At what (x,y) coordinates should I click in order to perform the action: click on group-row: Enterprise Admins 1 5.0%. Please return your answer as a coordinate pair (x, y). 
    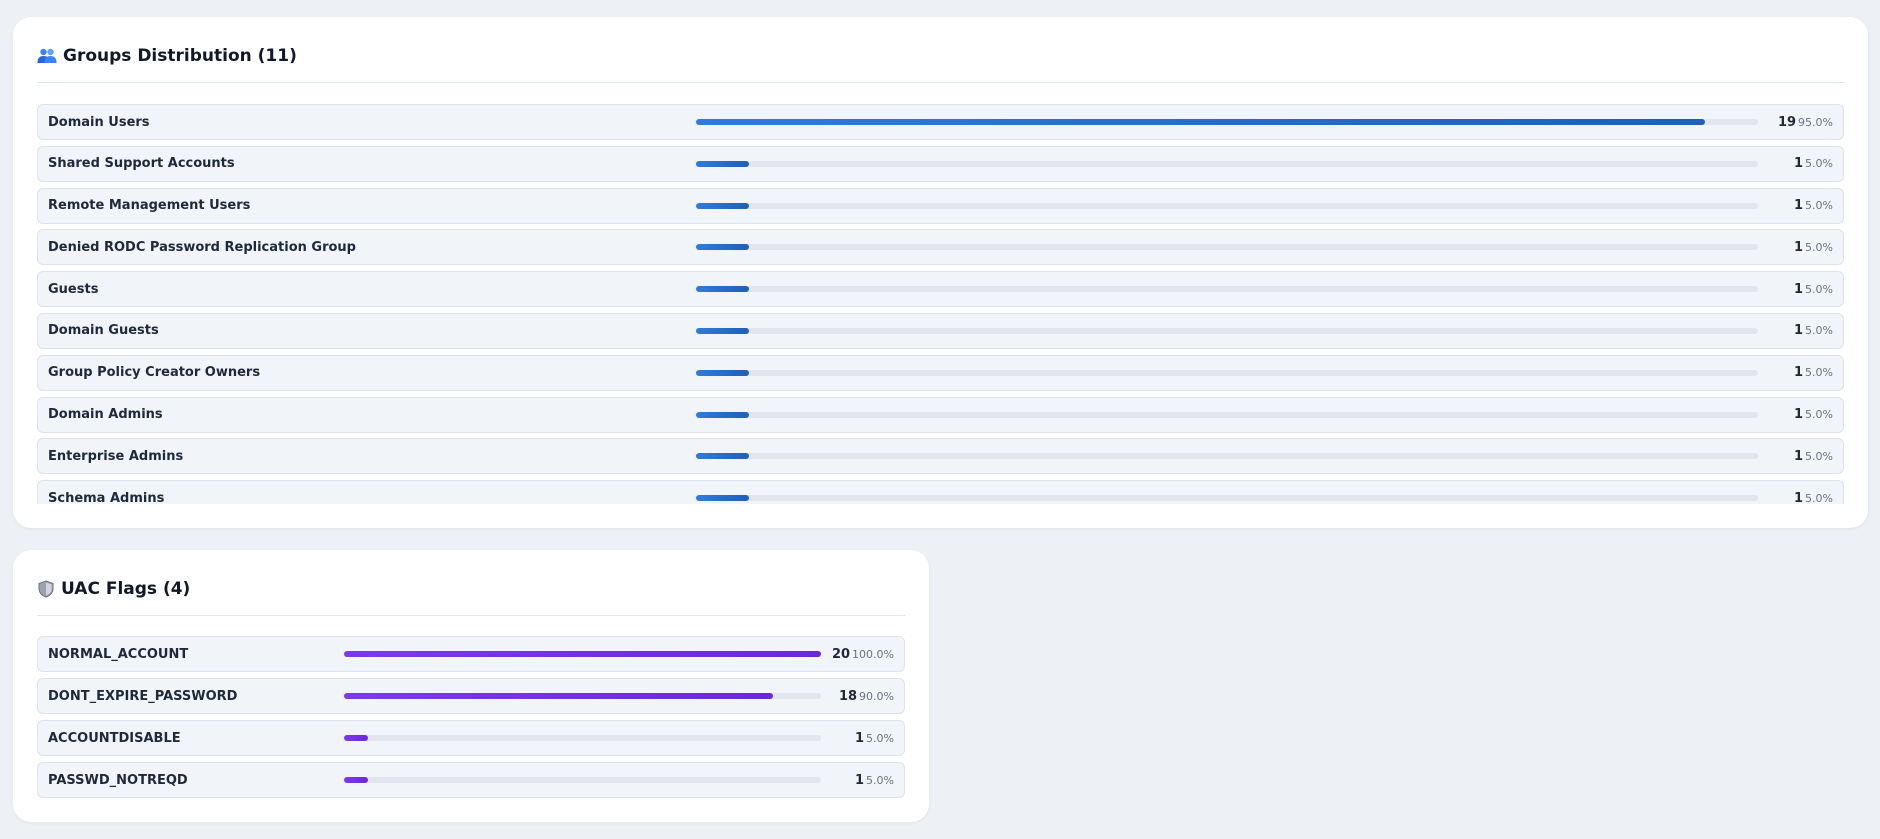
    Looking at the image, I should click on (940, 456).